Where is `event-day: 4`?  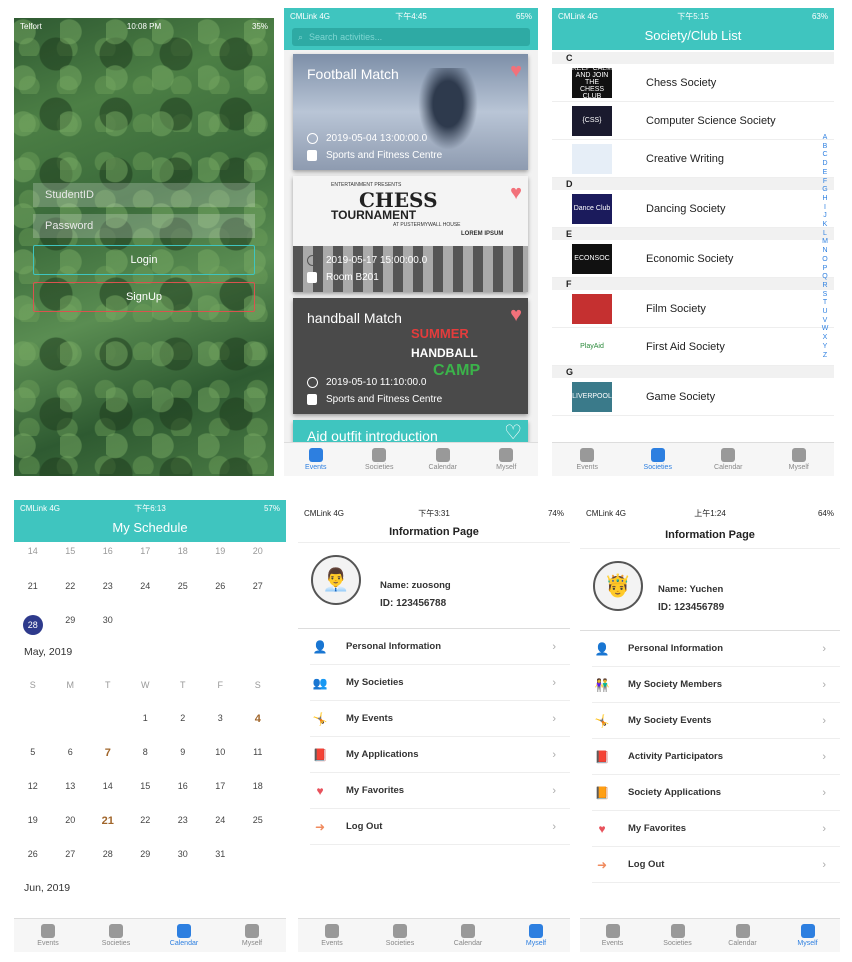 event-day: 4 is located at coordinates (258, 719).